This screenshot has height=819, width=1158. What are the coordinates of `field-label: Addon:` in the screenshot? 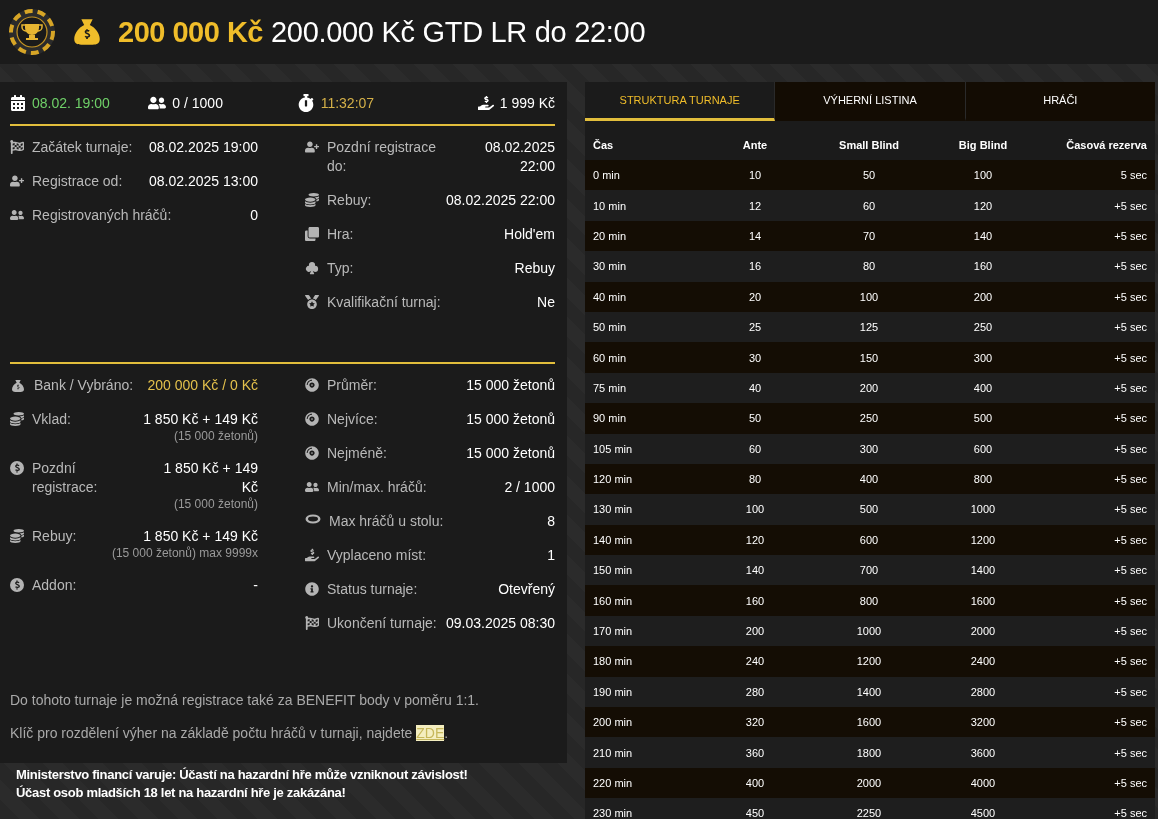 It's located at (54, 585).